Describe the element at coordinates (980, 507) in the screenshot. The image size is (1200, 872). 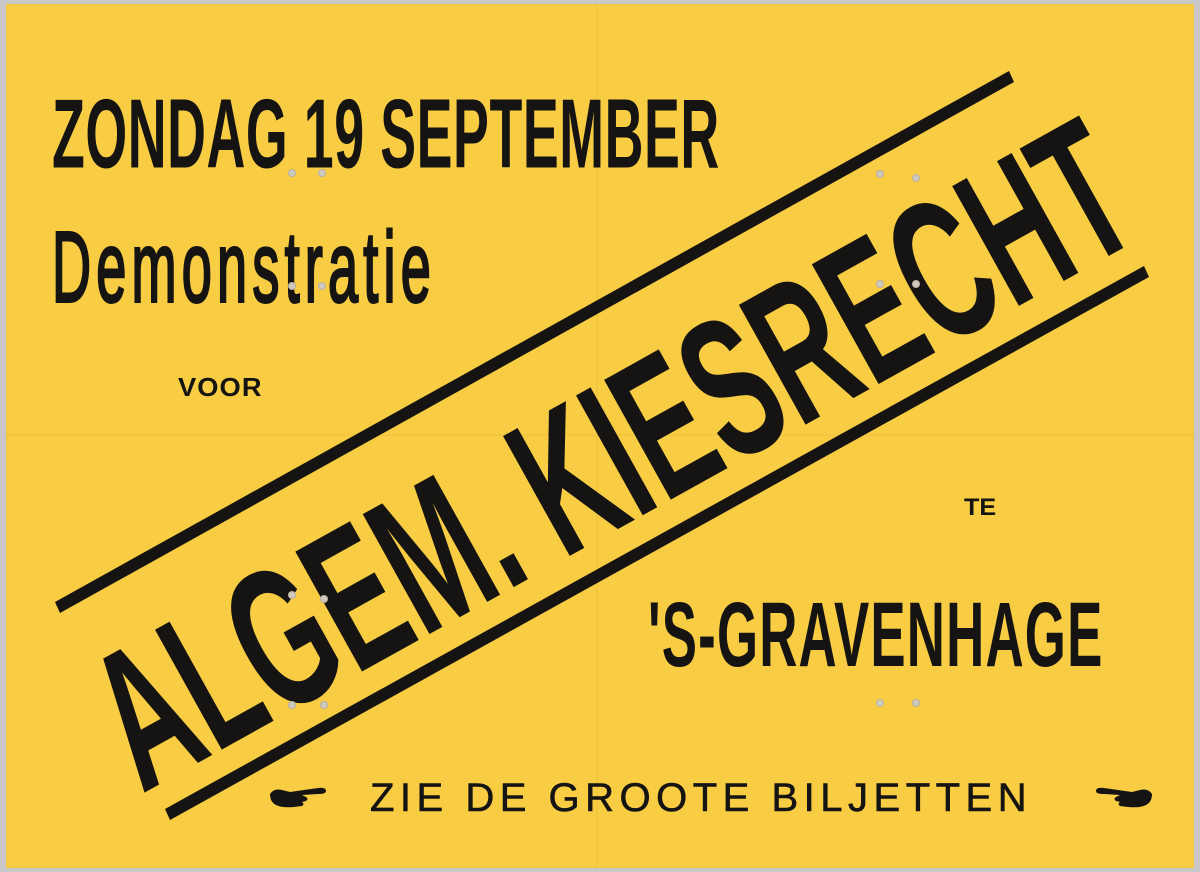
I see `te-label: TE` at that location.